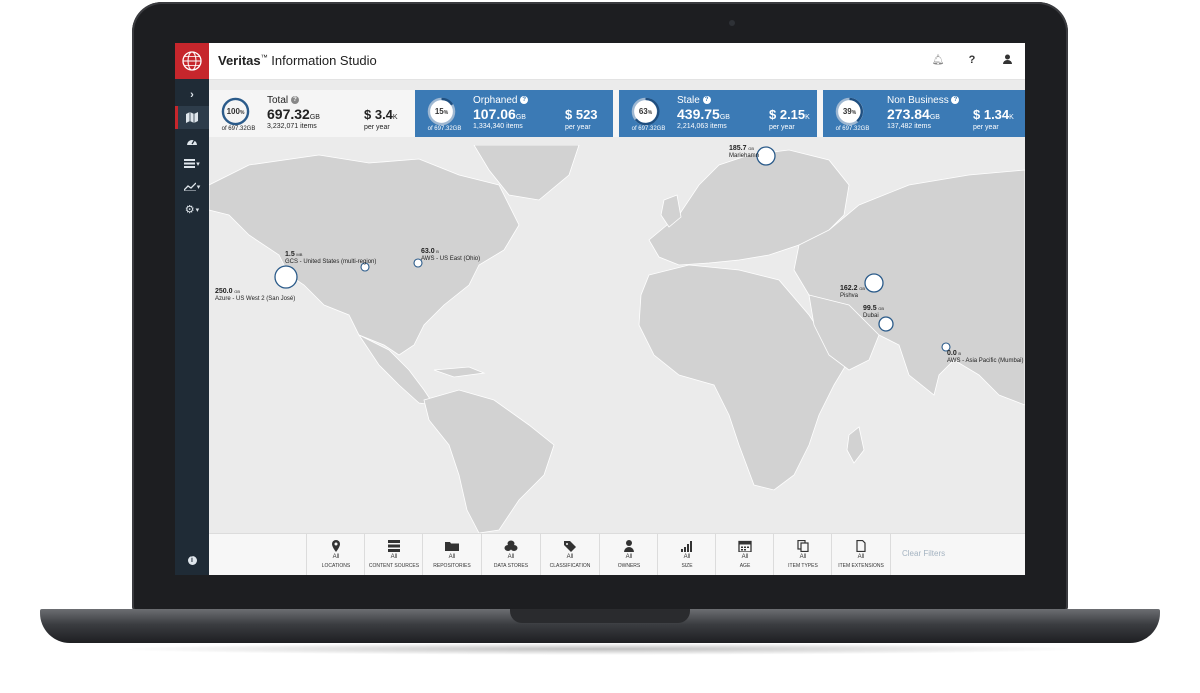  Describe the element at coordinates (581, 114) in the screenshot. I see `orphaned-cost: $ 523` at that location.